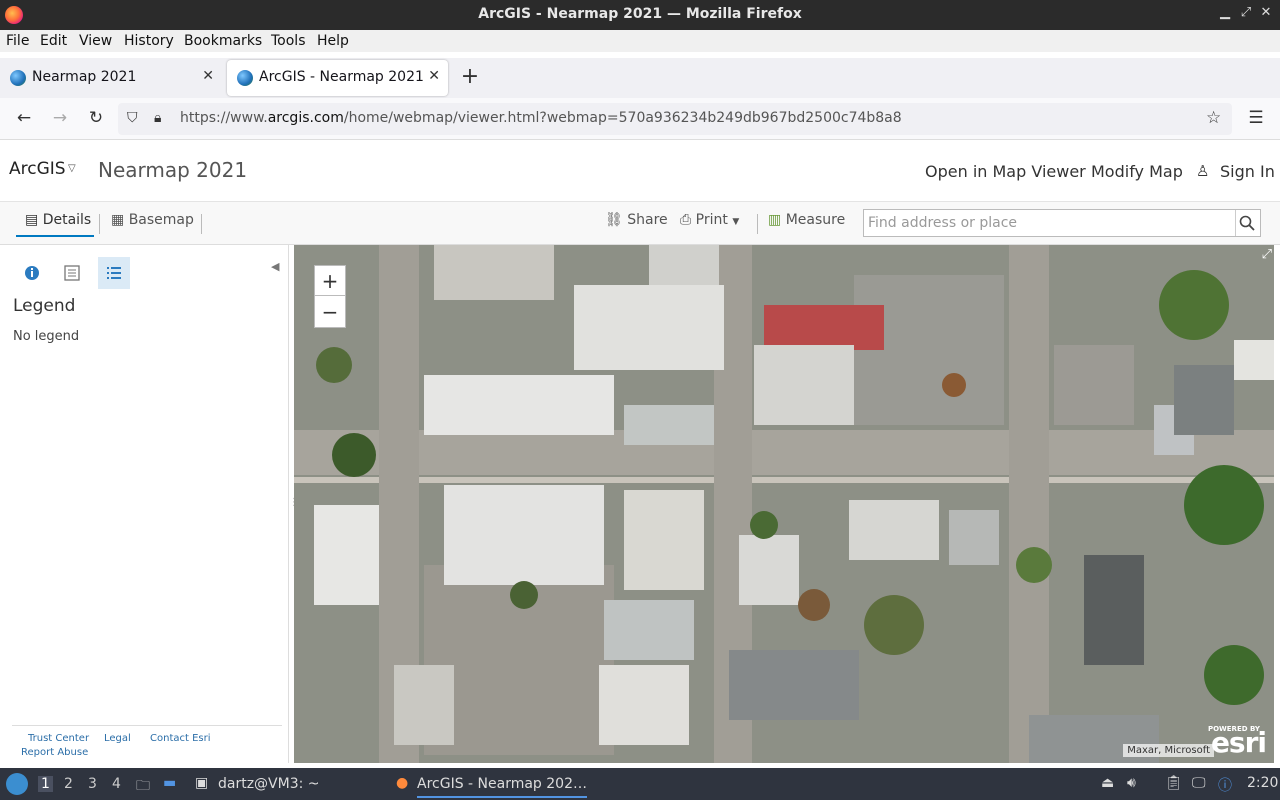 The width and height of the screenshot is (1280, 800). What do you see at coordinates (1202, 171) in the screenshot?
I see `user-icon: ♙` at bounding box center [1202, 171].